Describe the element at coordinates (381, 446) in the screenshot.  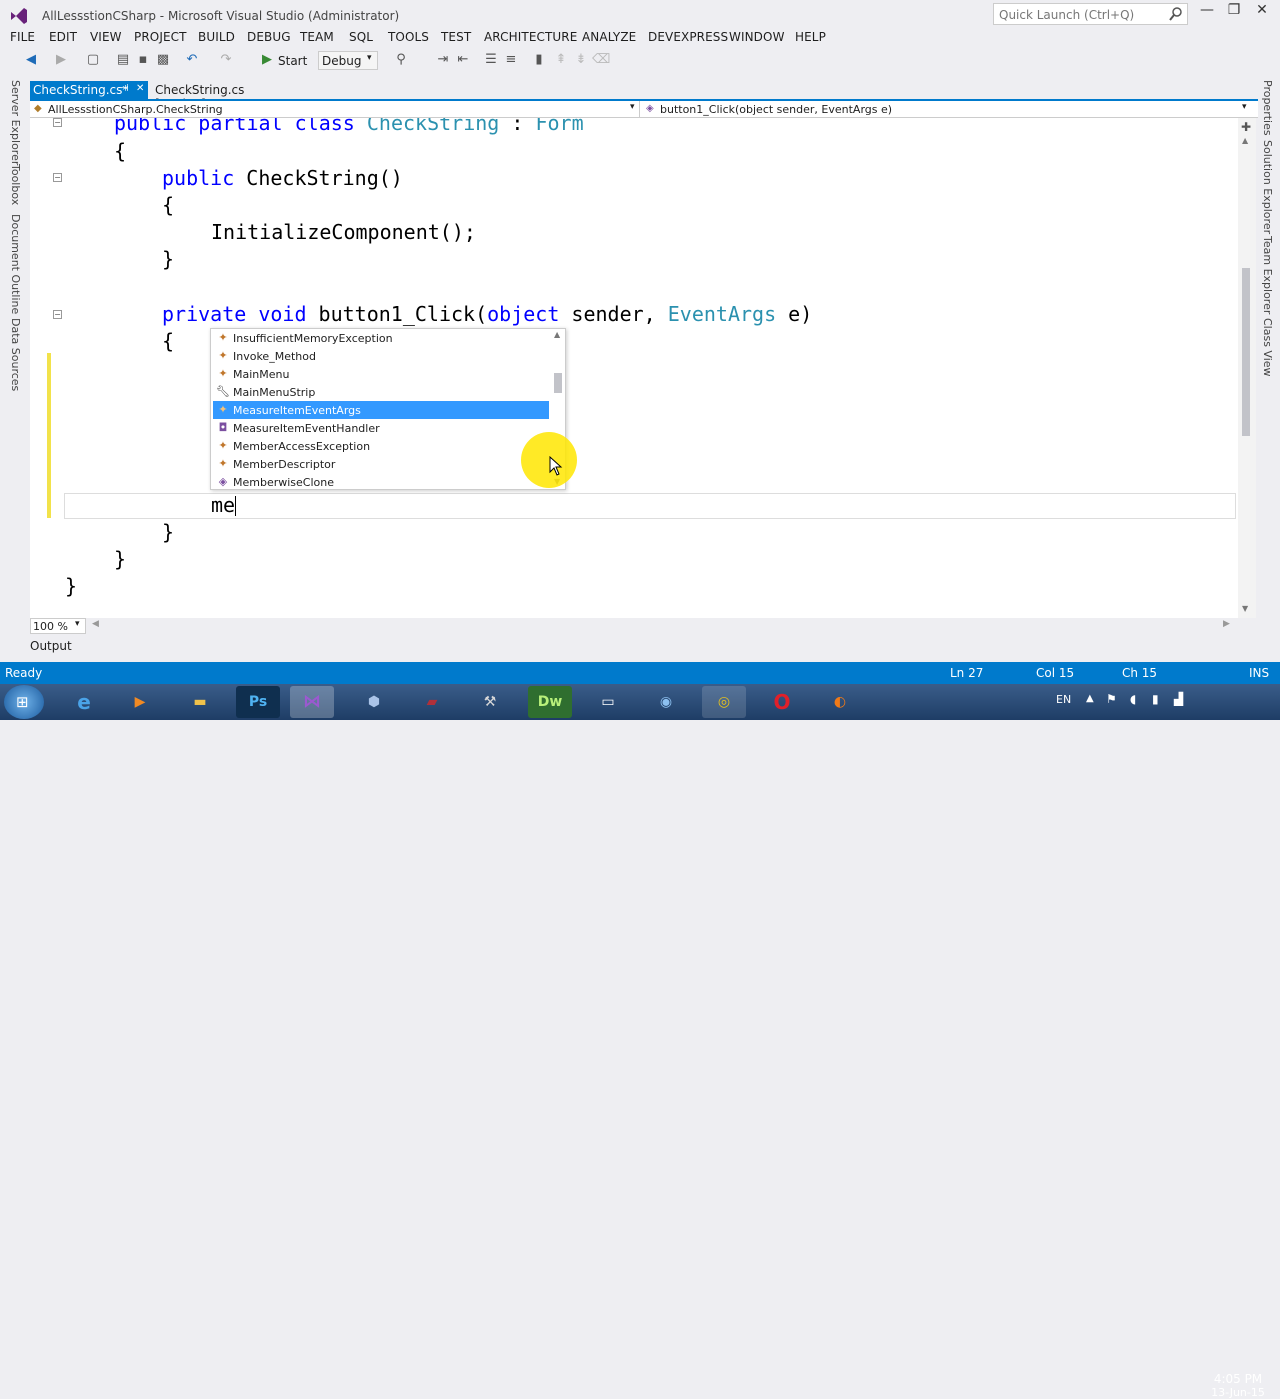
I see `list-item: ✦ MemberAccessException` at that location.